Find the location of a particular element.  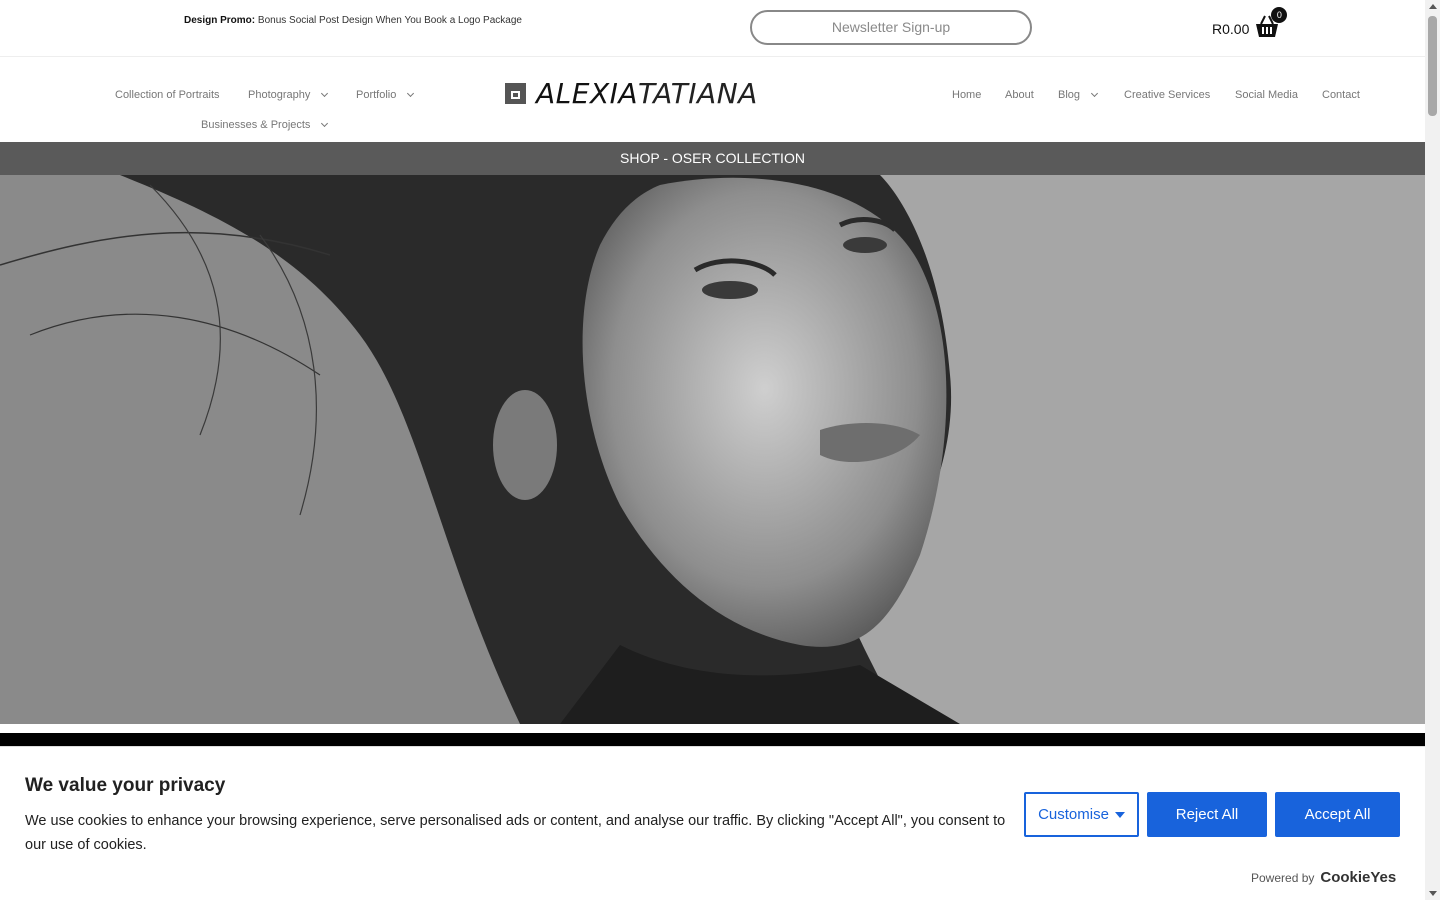

nav-label: Home is located at coordinates (967, 95).